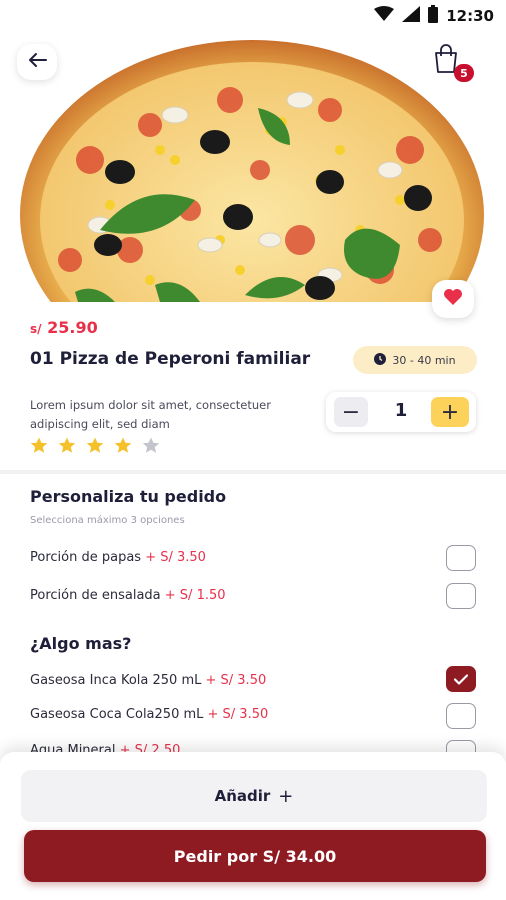  What do you see at coordinates (195, 595) in the screenshot?
I see `option-price: + S/ 1.50` at bounding box center [195, 595].